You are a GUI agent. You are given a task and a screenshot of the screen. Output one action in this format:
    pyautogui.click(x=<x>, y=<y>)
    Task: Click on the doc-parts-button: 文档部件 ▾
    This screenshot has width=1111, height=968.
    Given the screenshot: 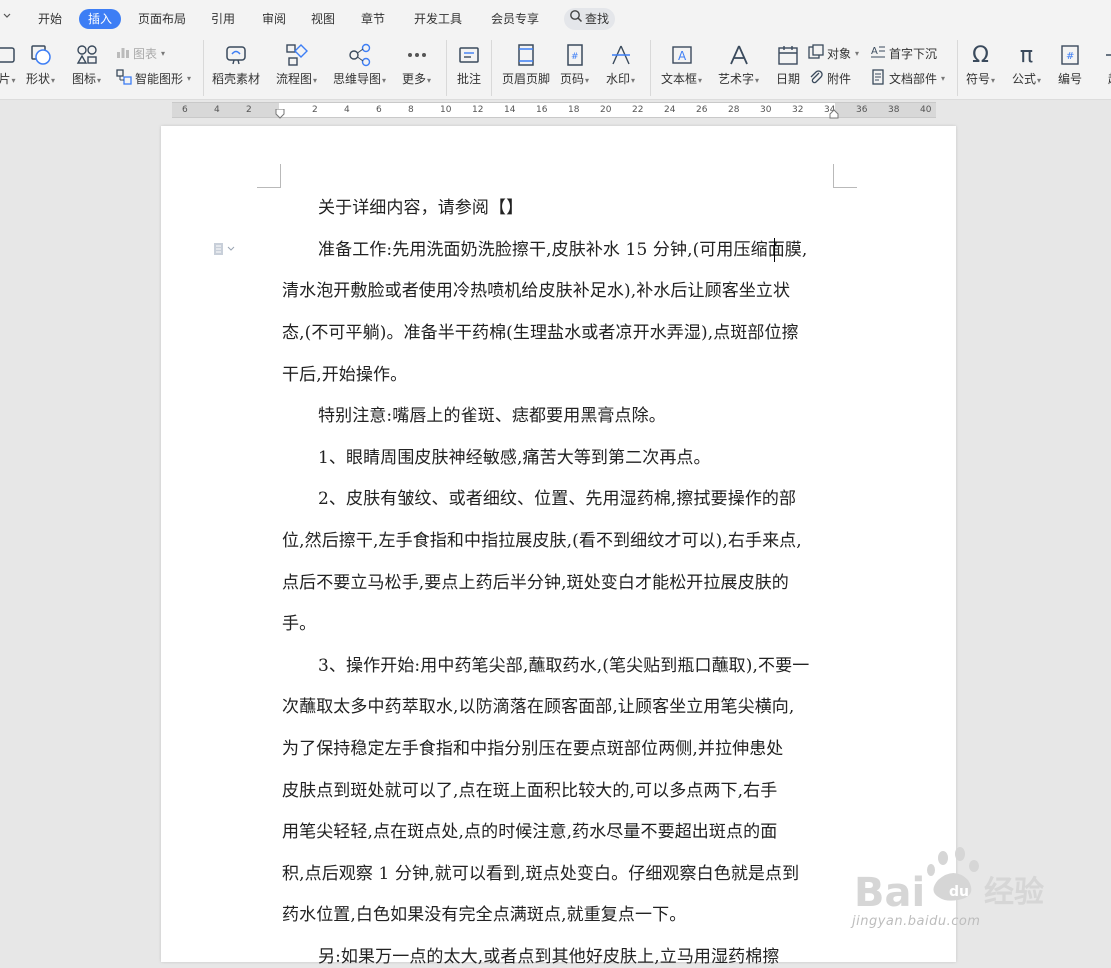 What is the action you would take?
    pyautogui.click(x=907, y=78)
    